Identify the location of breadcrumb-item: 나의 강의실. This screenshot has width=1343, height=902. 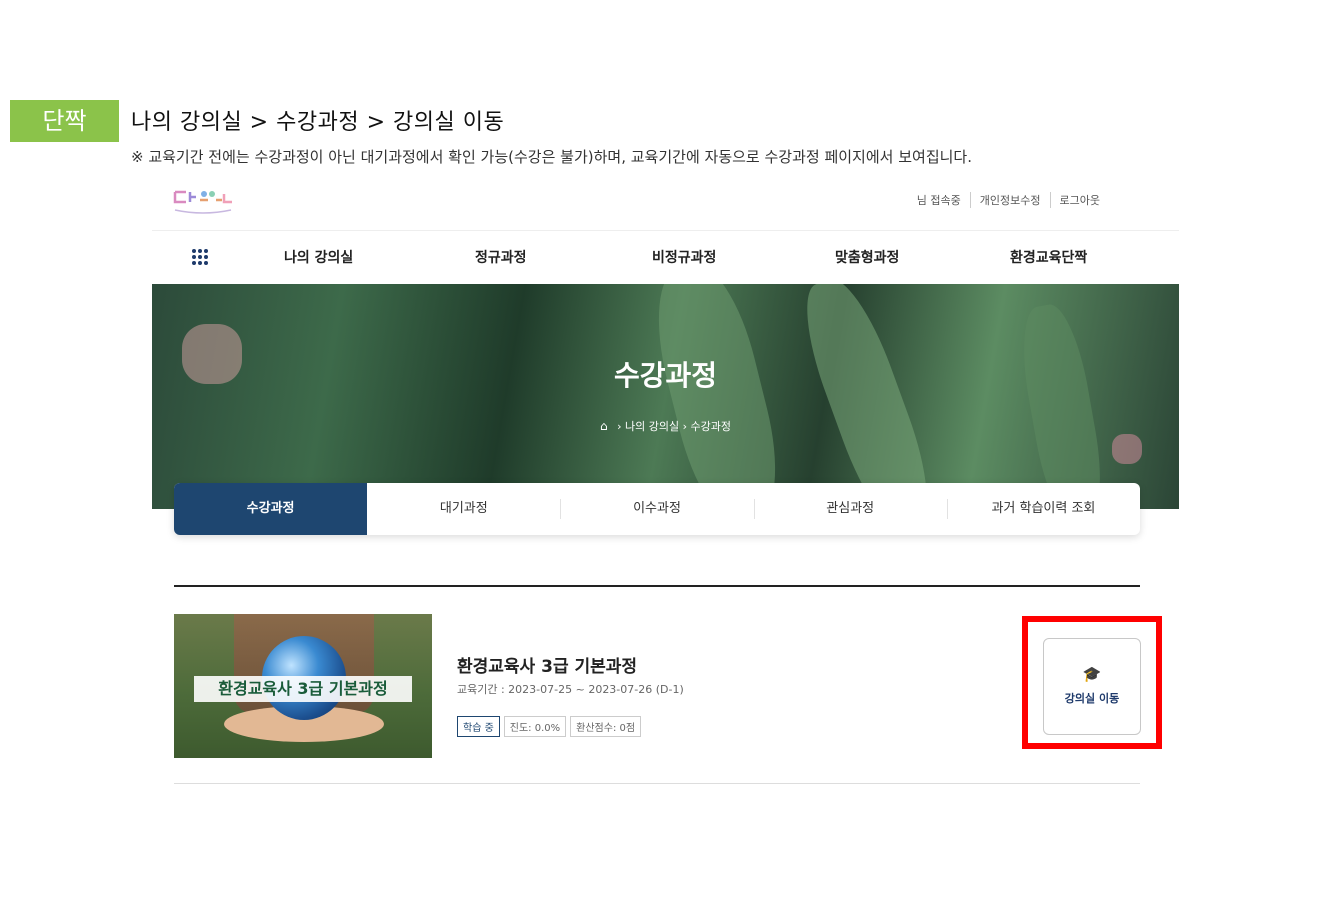
(652, 426).